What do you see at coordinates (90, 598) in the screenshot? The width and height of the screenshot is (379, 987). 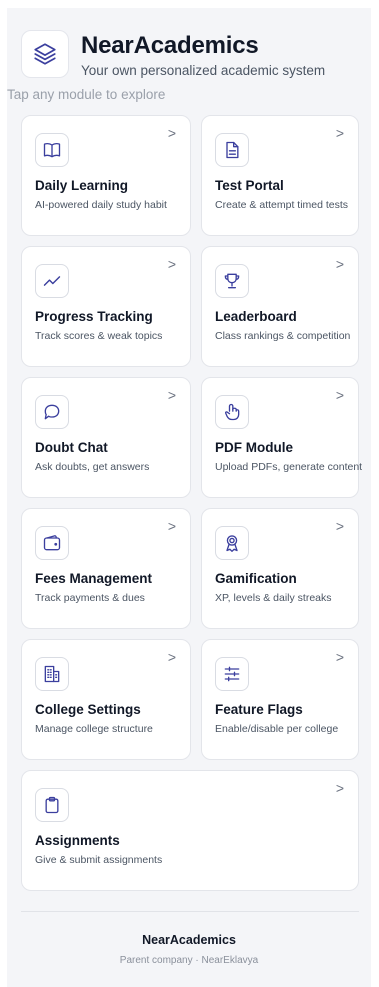 I see `module-description: Track payments & dues` at bounding box center [90, 598].